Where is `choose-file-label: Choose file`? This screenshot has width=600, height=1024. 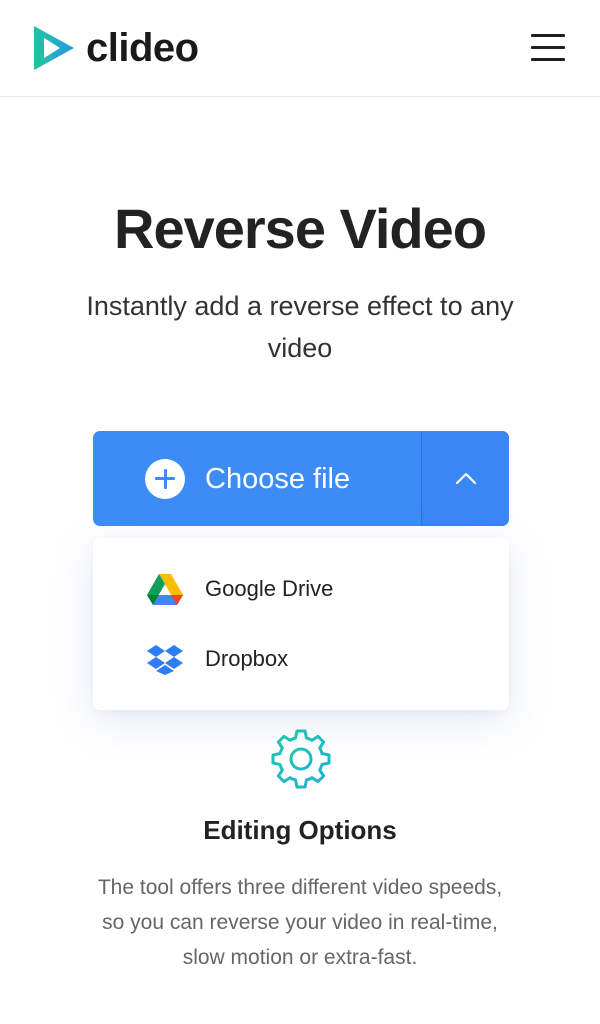
choose-file-label: Choose file is located at coordinates (278, 479).